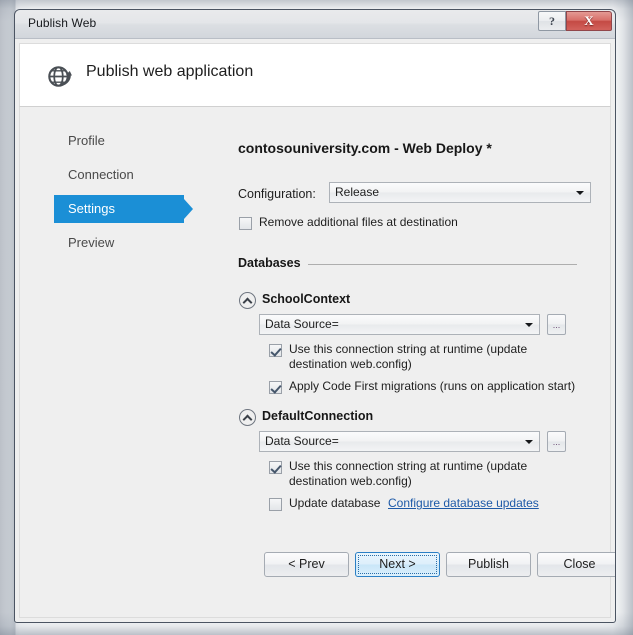 This screenshot has height=635, width=633. What do you see at coordinates (275, 350) in the screenshot?
I see `school-context-use-connection-string-checkbox` at bounding box center [275, 350].